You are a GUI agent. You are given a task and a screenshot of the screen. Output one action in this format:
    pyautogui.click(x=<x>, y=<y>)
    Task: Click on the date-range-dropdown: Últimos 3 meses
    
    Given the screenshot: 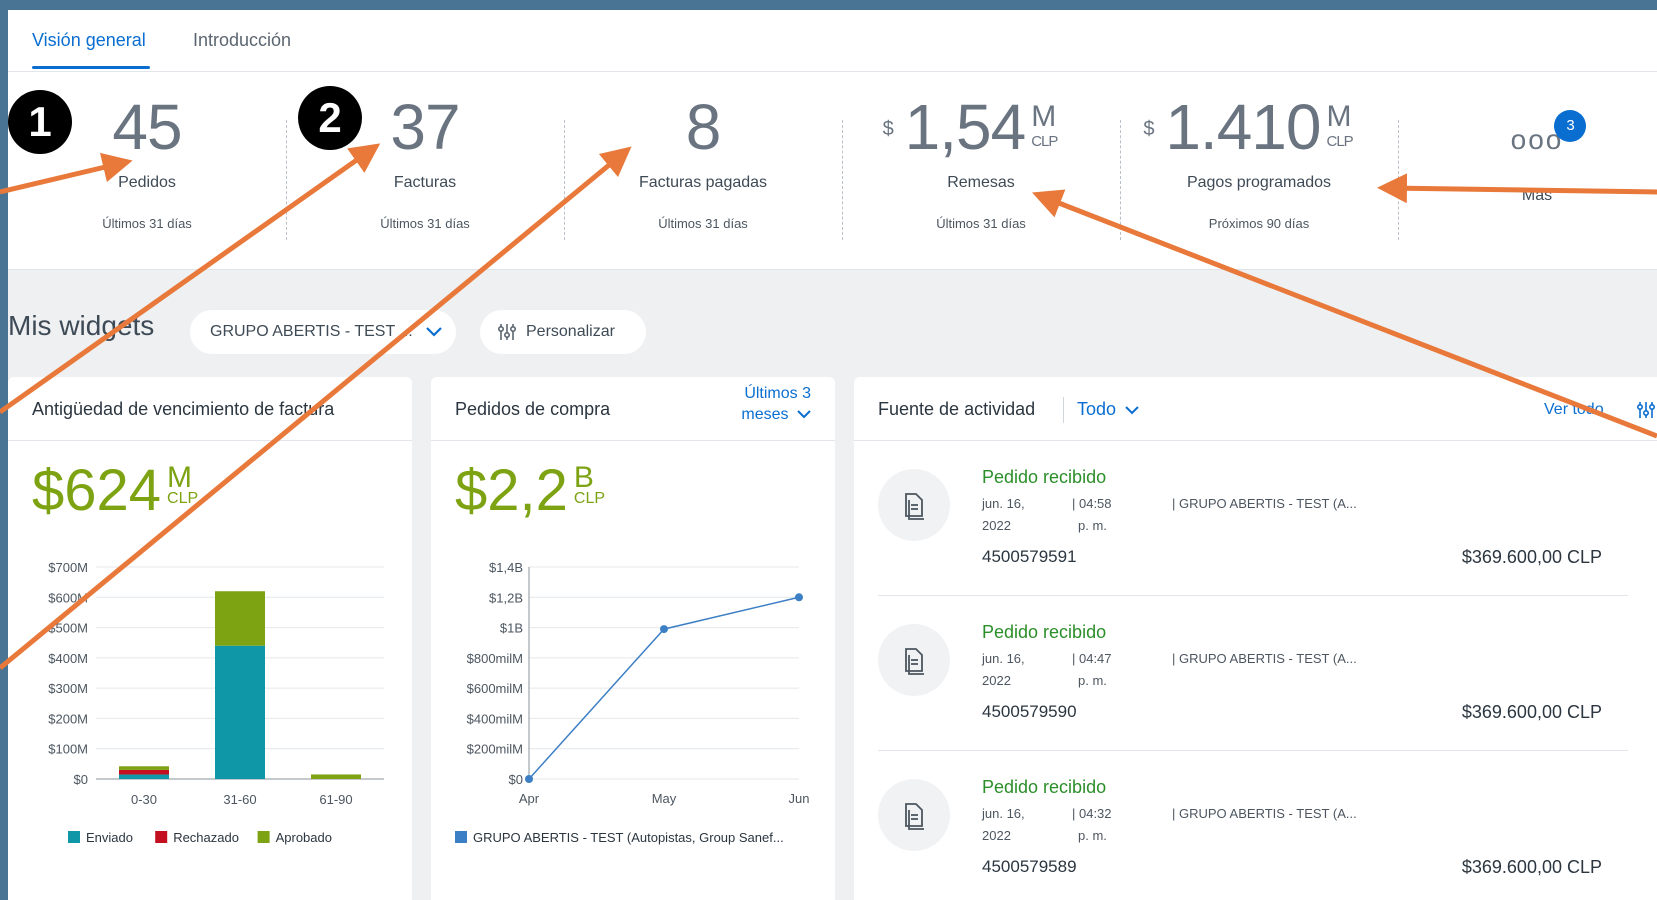 What is the action you would take?
    pyautogui.click(x=776, y=404)
    